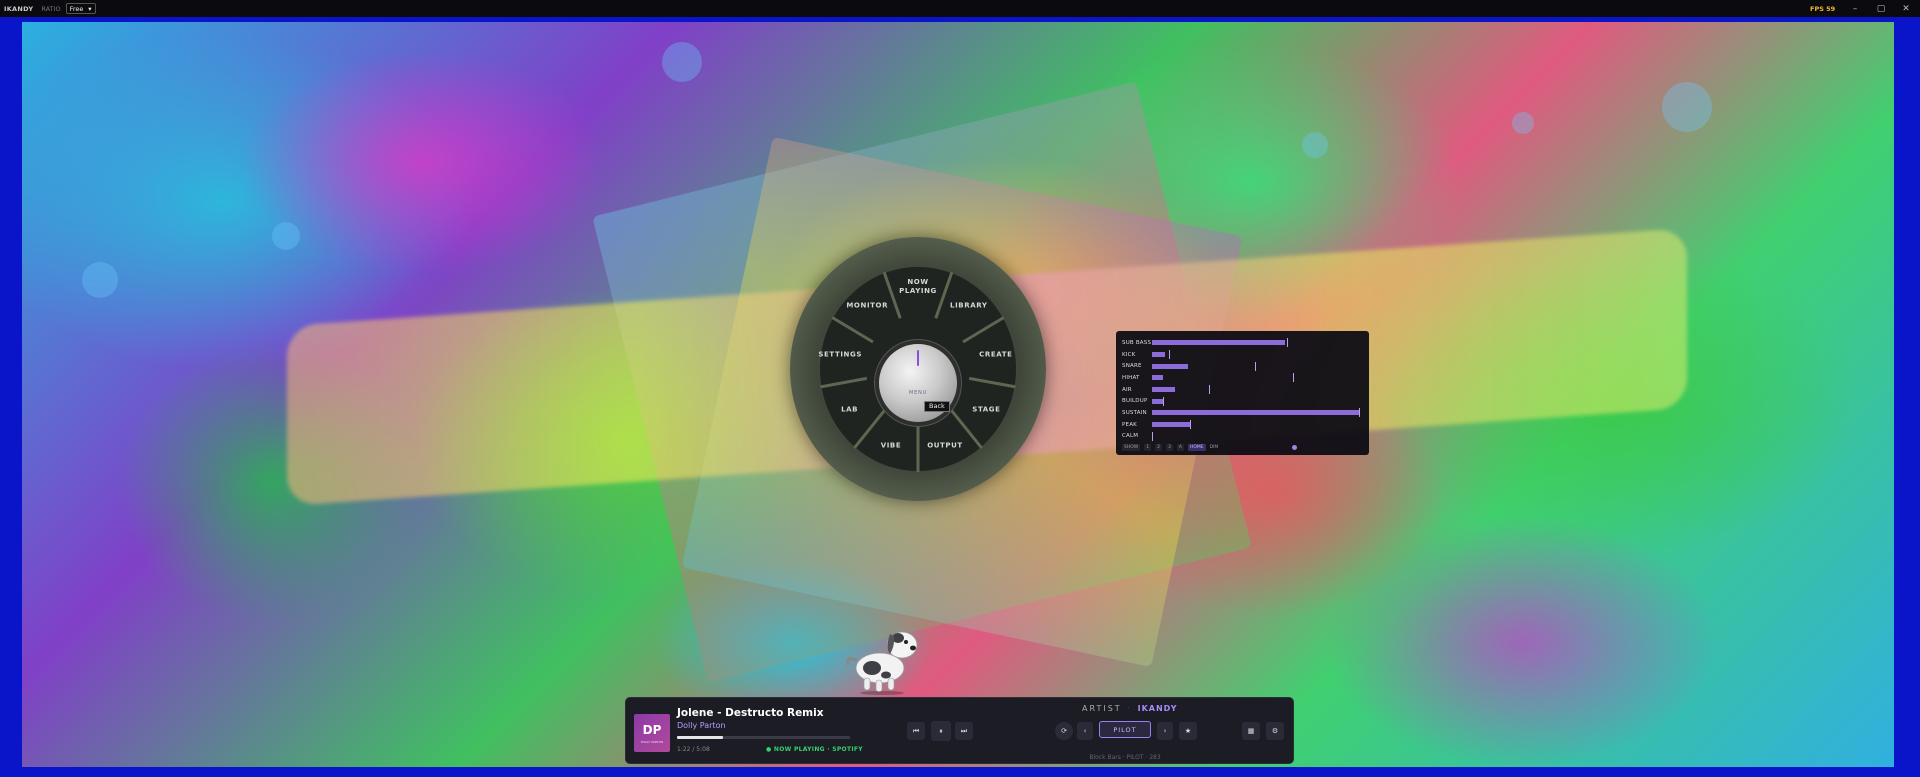 The image size is (1920, 777). I want to click on cover-subtitle: DOLLY PARTON, so click(652, 741).